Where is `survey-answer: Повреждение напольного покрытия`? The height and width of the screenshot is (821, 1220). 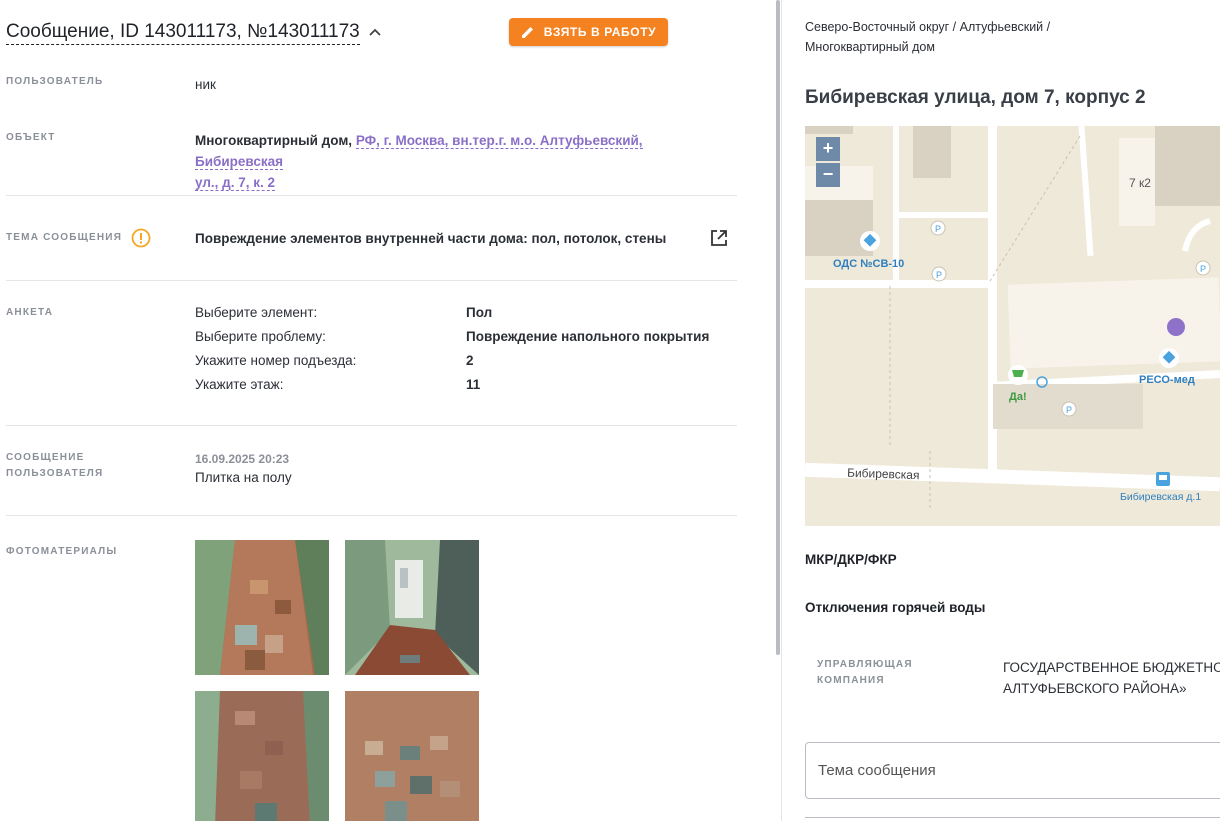
survey-answer: Повреждение напольного покрытия is located at coordinates (588, 336).